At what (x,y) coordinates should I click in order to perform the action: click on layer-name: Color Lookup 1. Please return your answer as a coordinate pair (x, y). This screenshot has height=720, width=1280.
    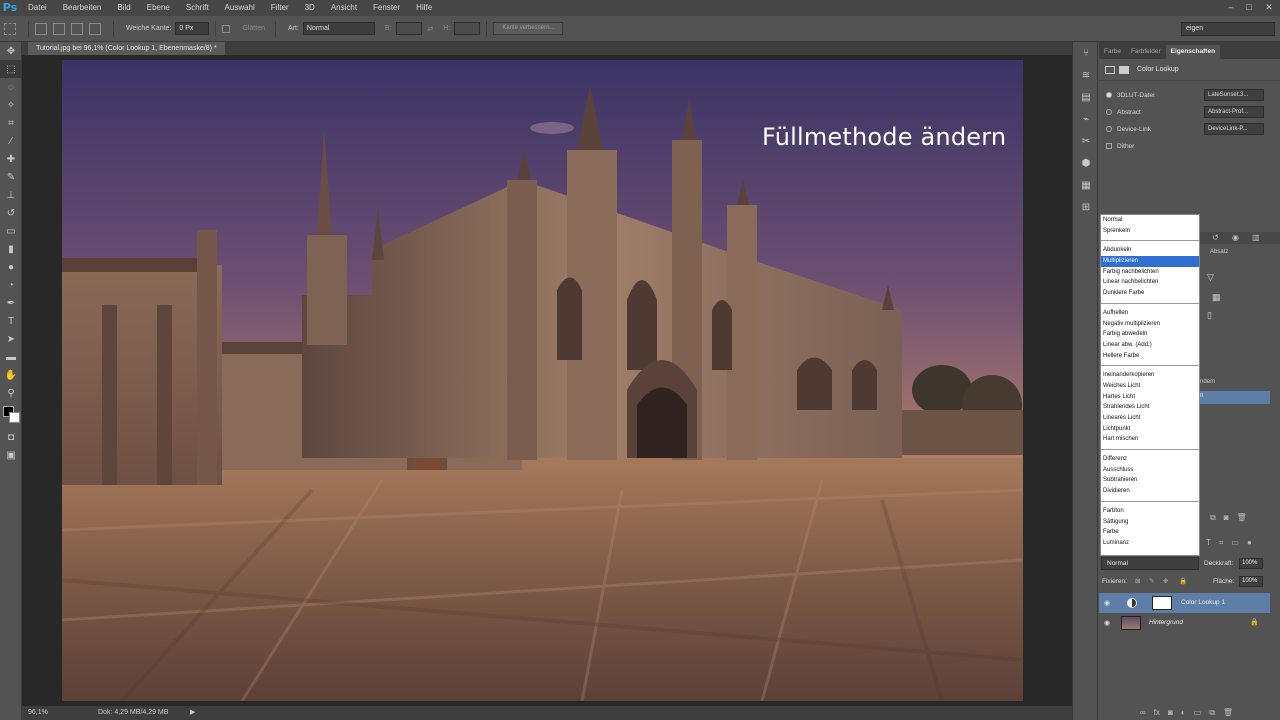
    Looking at the image, I should click on (1203, 603).